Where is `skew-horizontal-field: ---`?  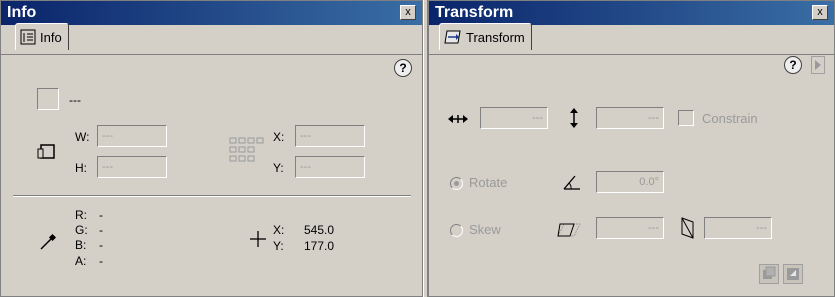 skew-horizontal-field: --- is located at coordinates (630, 228).